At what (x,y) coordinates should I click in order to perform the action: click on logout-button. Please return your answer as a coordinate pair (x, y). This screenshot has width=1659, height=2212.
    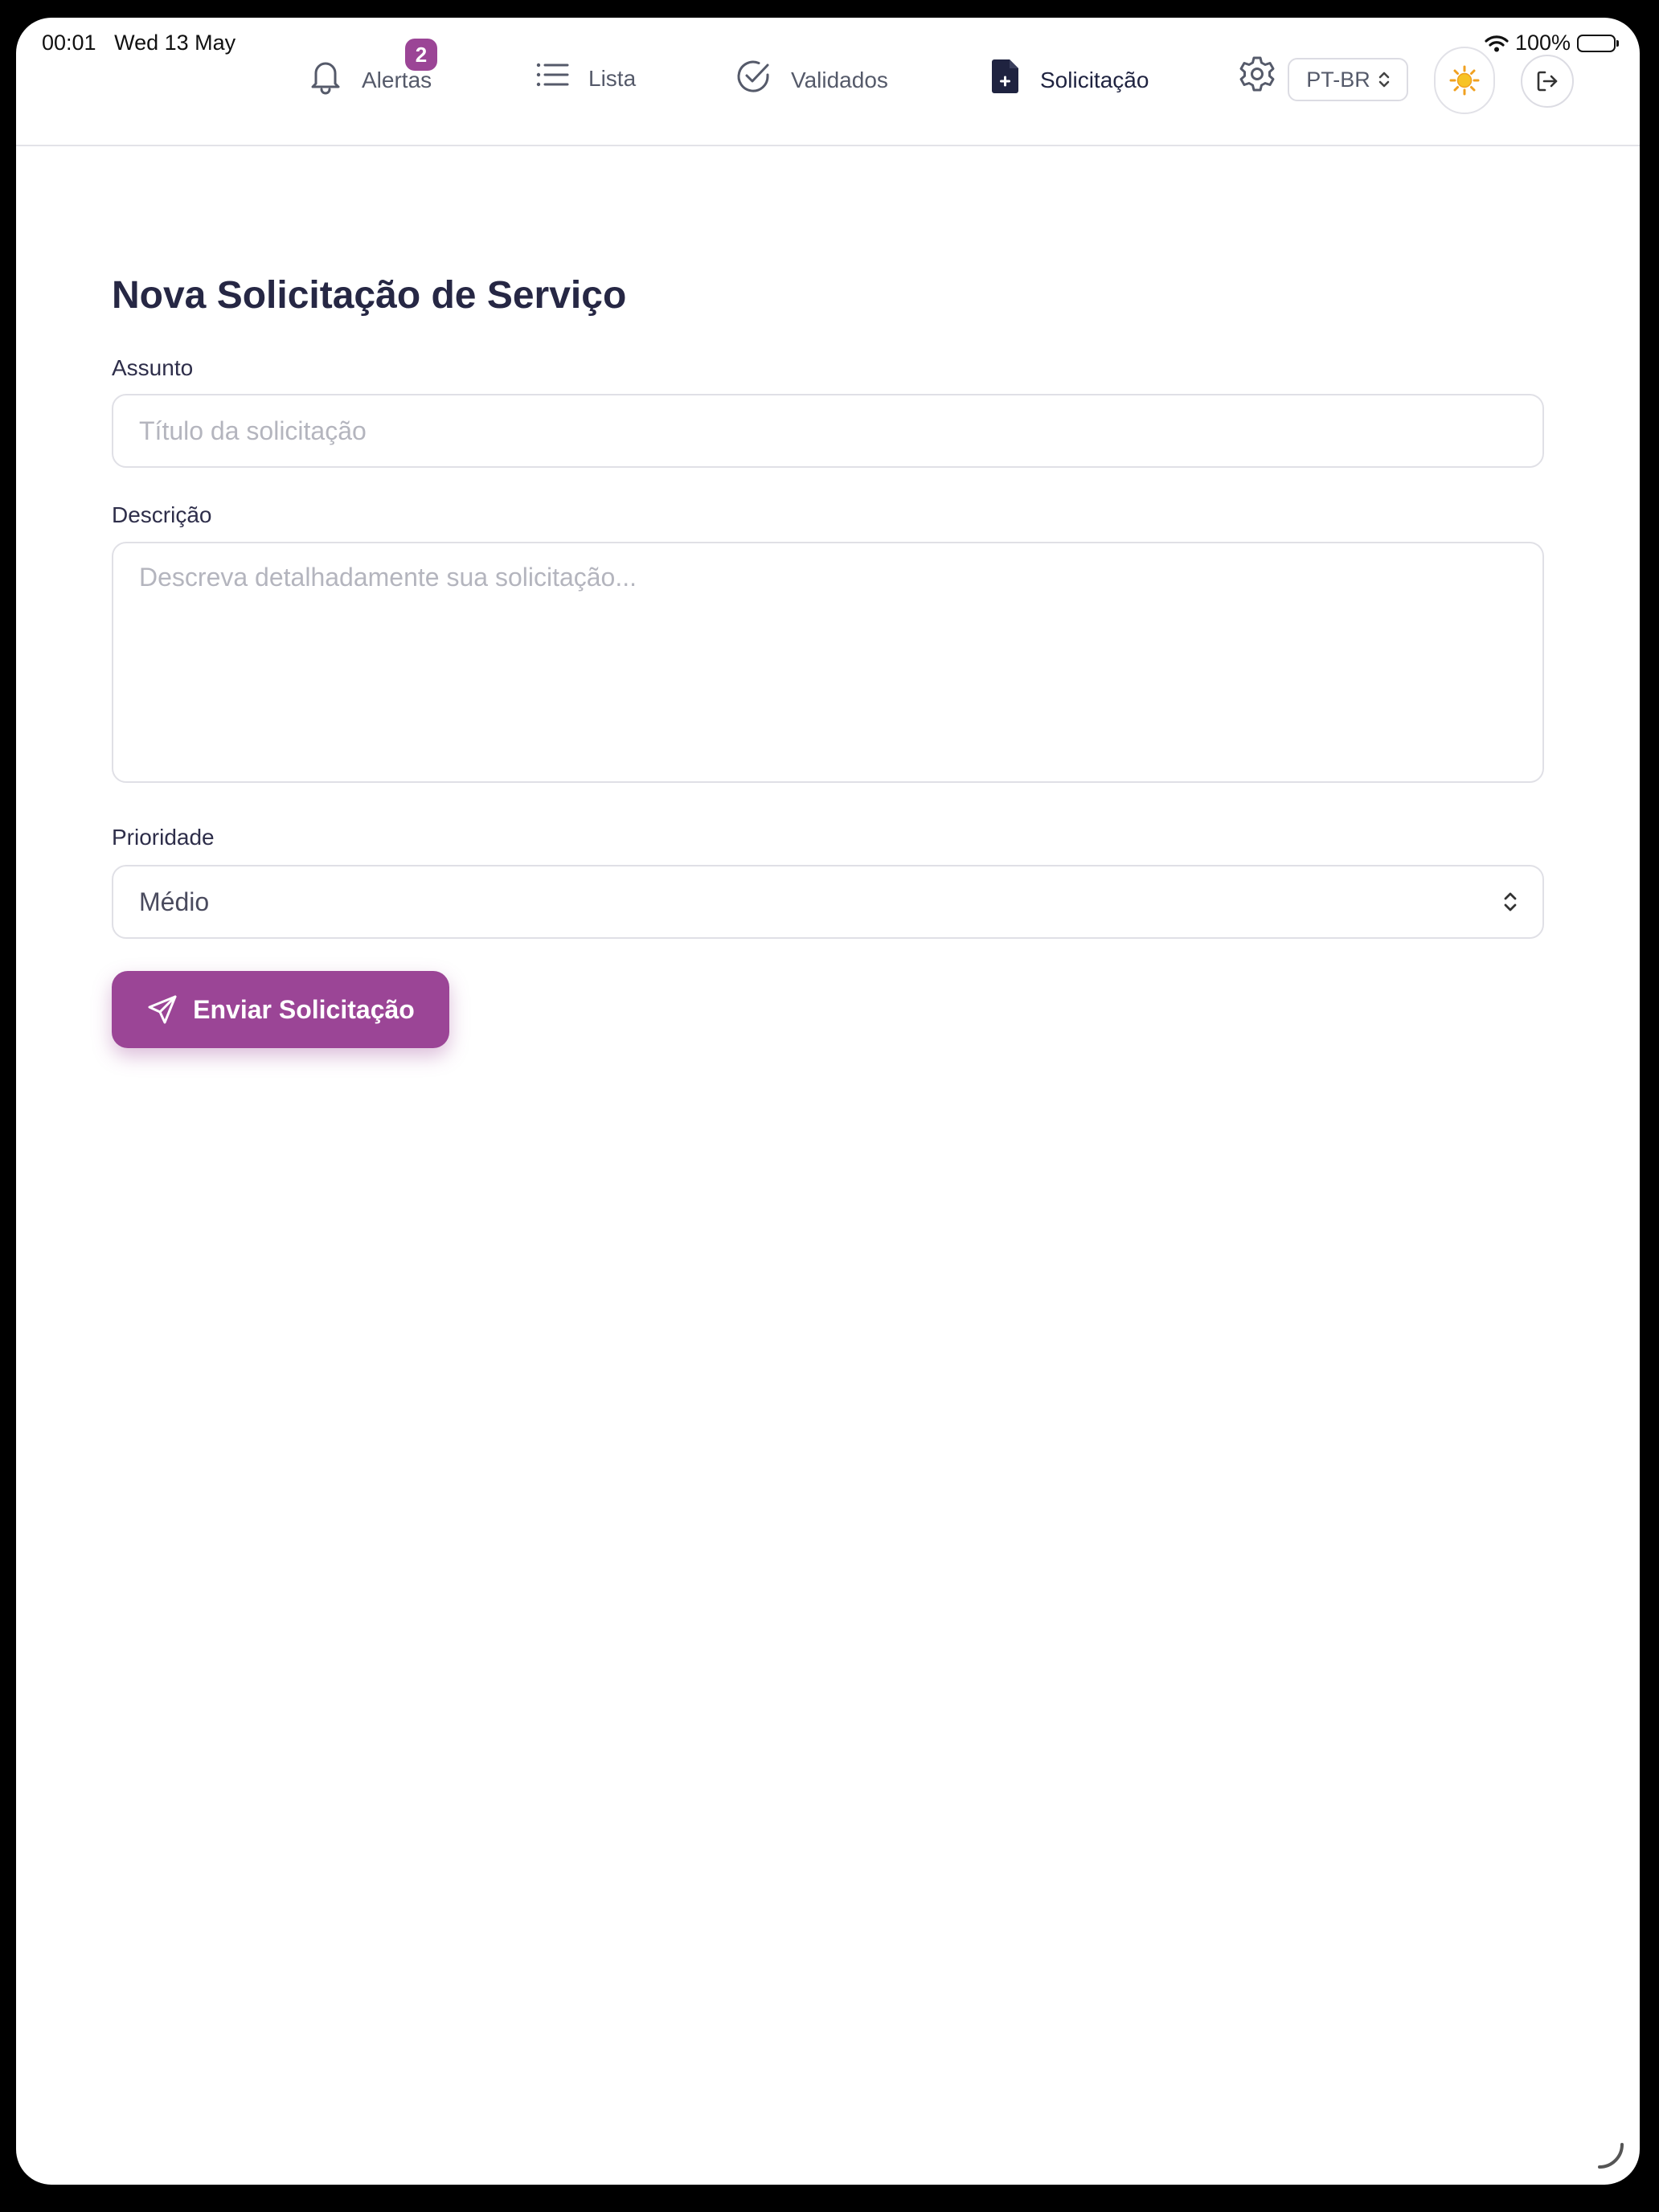
    Looking at the image, I should click on (1547, 81).